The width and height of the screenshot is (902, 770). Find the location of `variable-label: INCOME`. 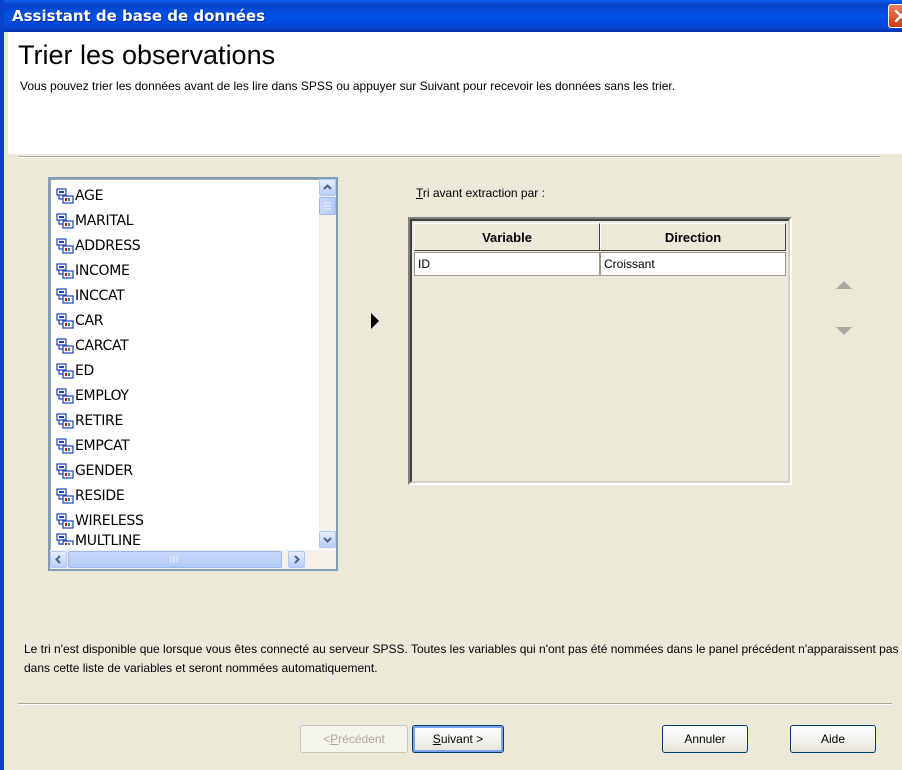

variable-label: INCOME is located at coordinates (102, 270).